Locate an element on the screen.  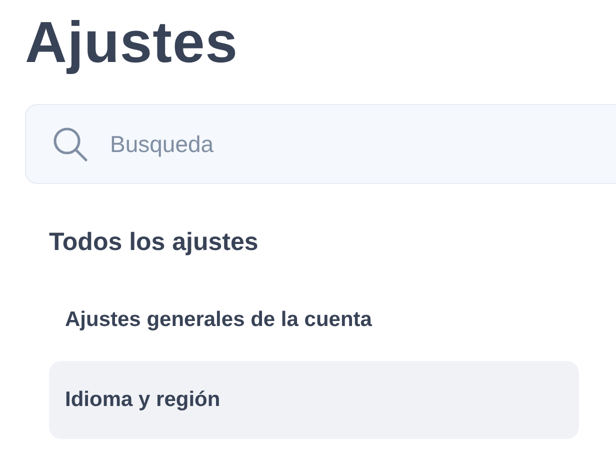
settings-item: Ajustes generales de la cuenta is located at coordinates (314, 320).